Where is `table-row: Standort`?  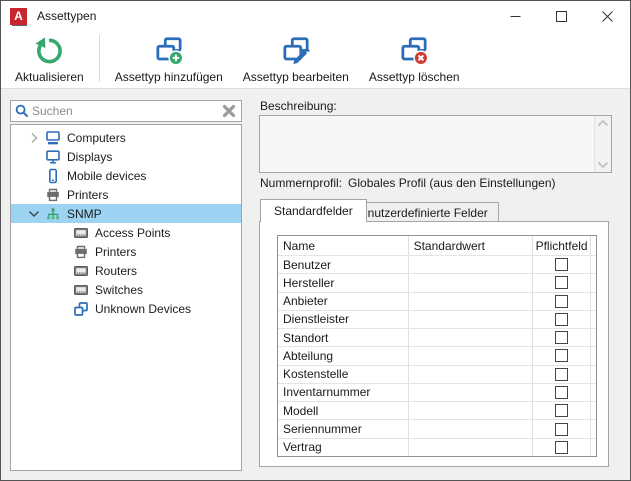
table-row: Standort is located at coordinates (437, 337).